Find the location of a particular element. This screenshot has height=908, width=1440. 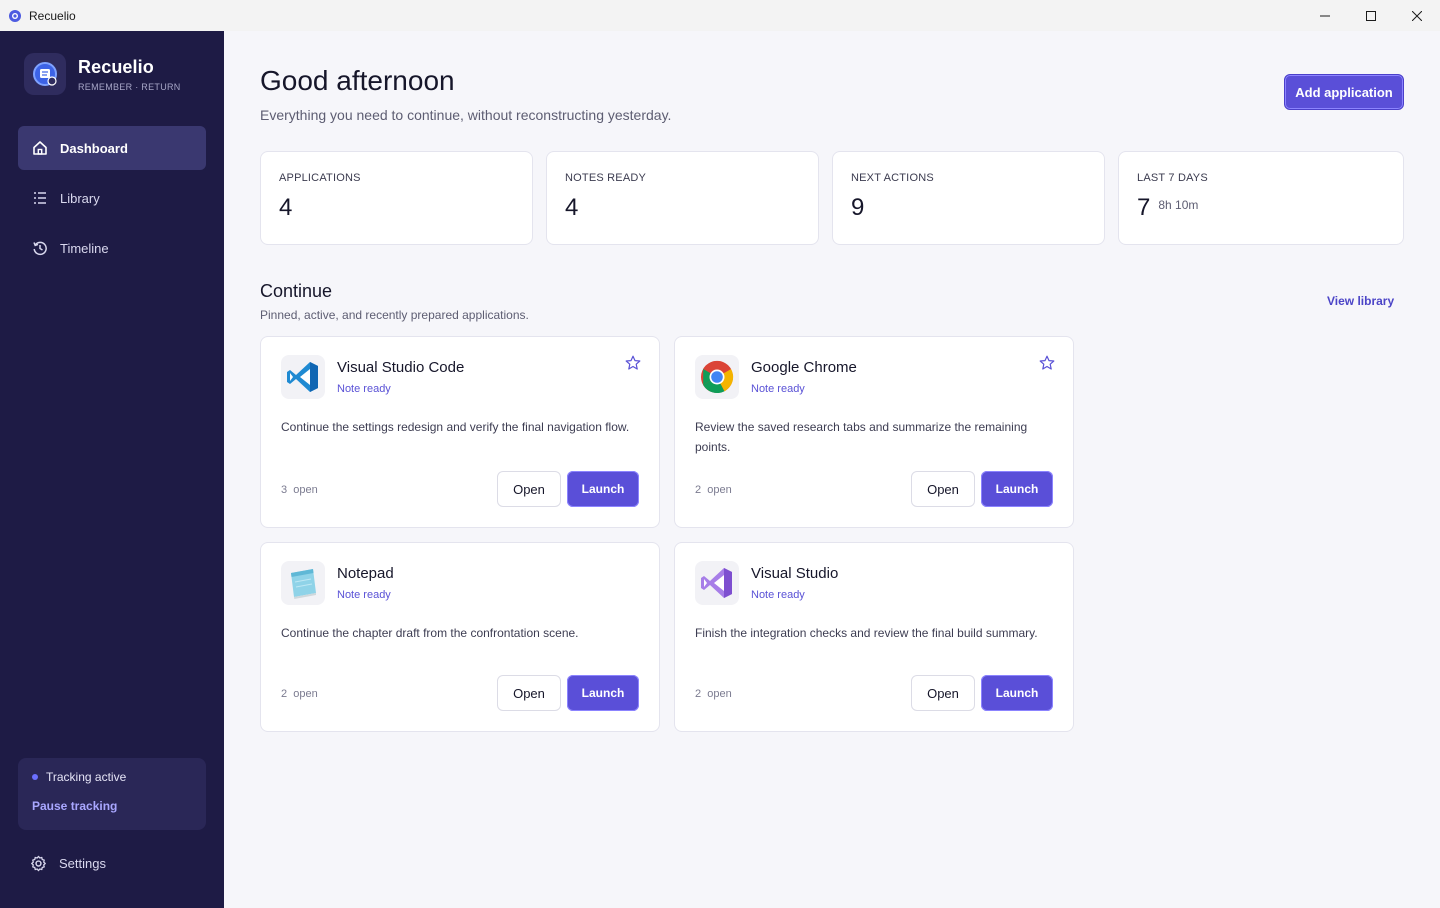

gear-icon is located at coordinates (38, 863).